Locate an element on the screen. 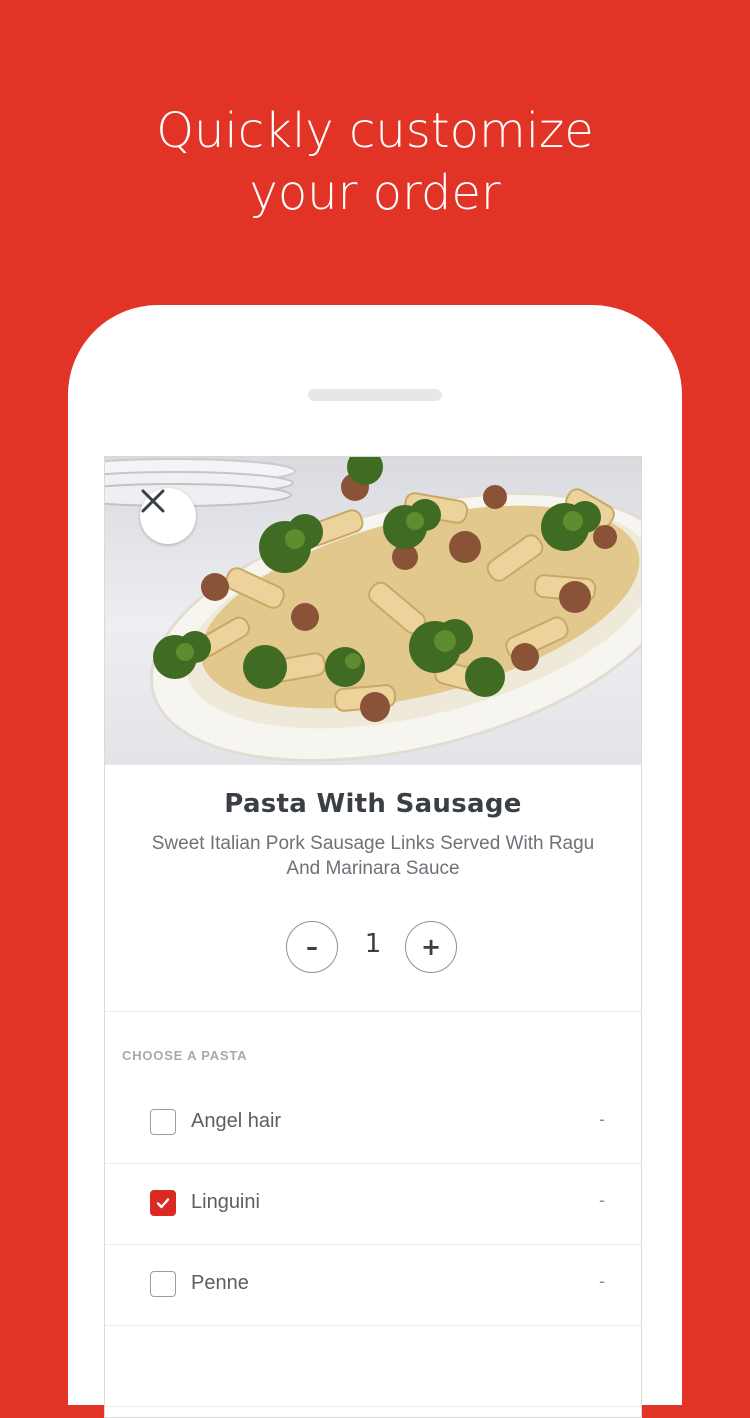 The height and width of the screenshot is (1418, 750). section-label: CHOOSE A PASTA is located at coordinates (185, 1055).